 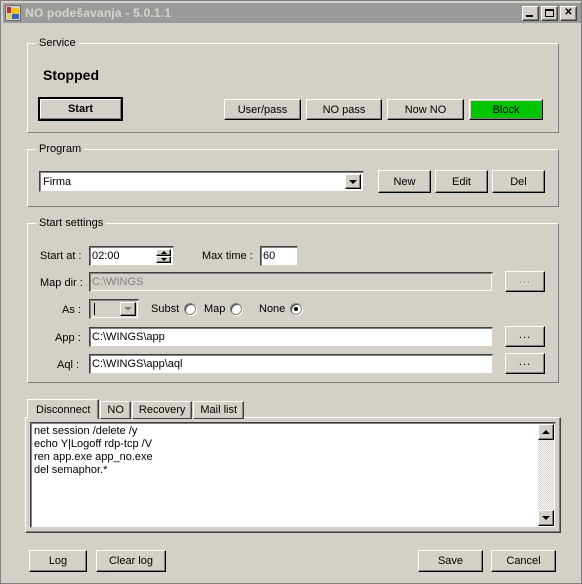 I want to click on as-caret, so click(x=94, y=309).